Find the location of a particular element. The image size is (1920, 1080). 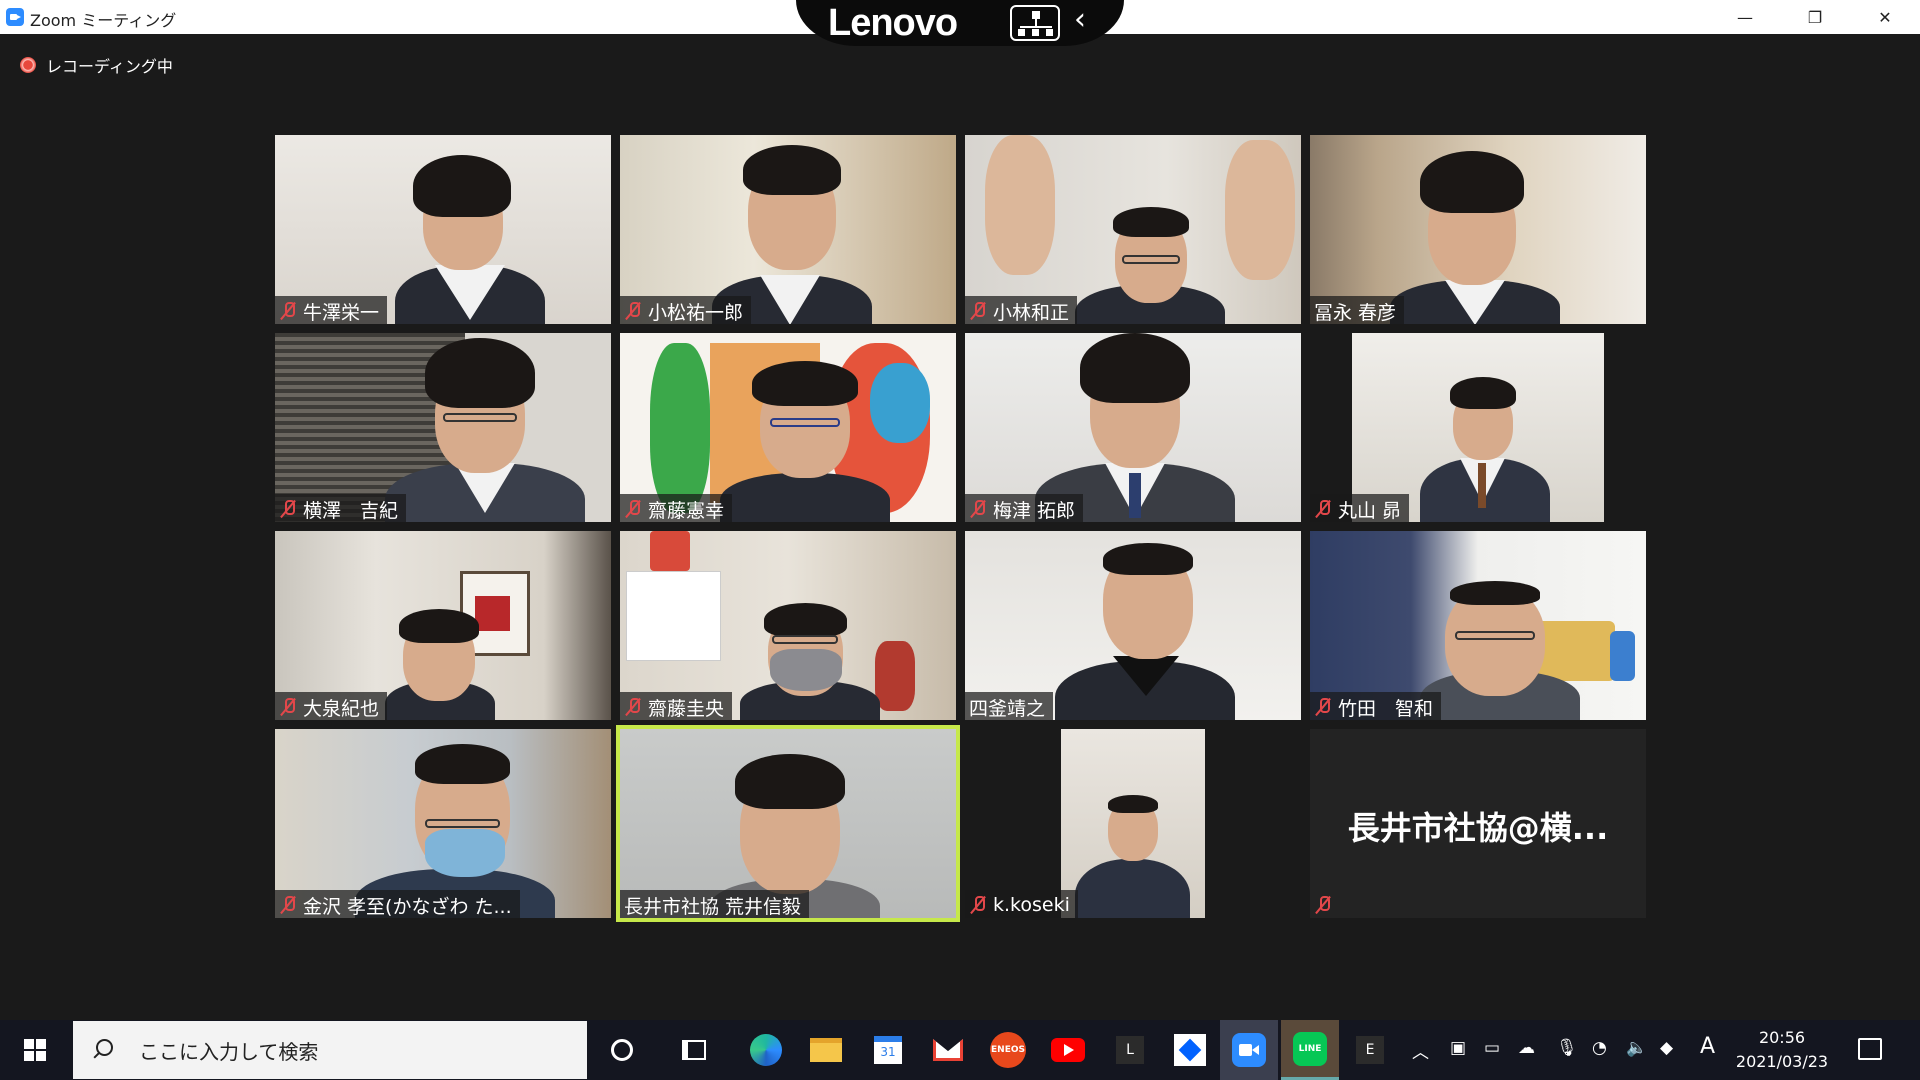

start-button is located at coordinates (35, 1050).